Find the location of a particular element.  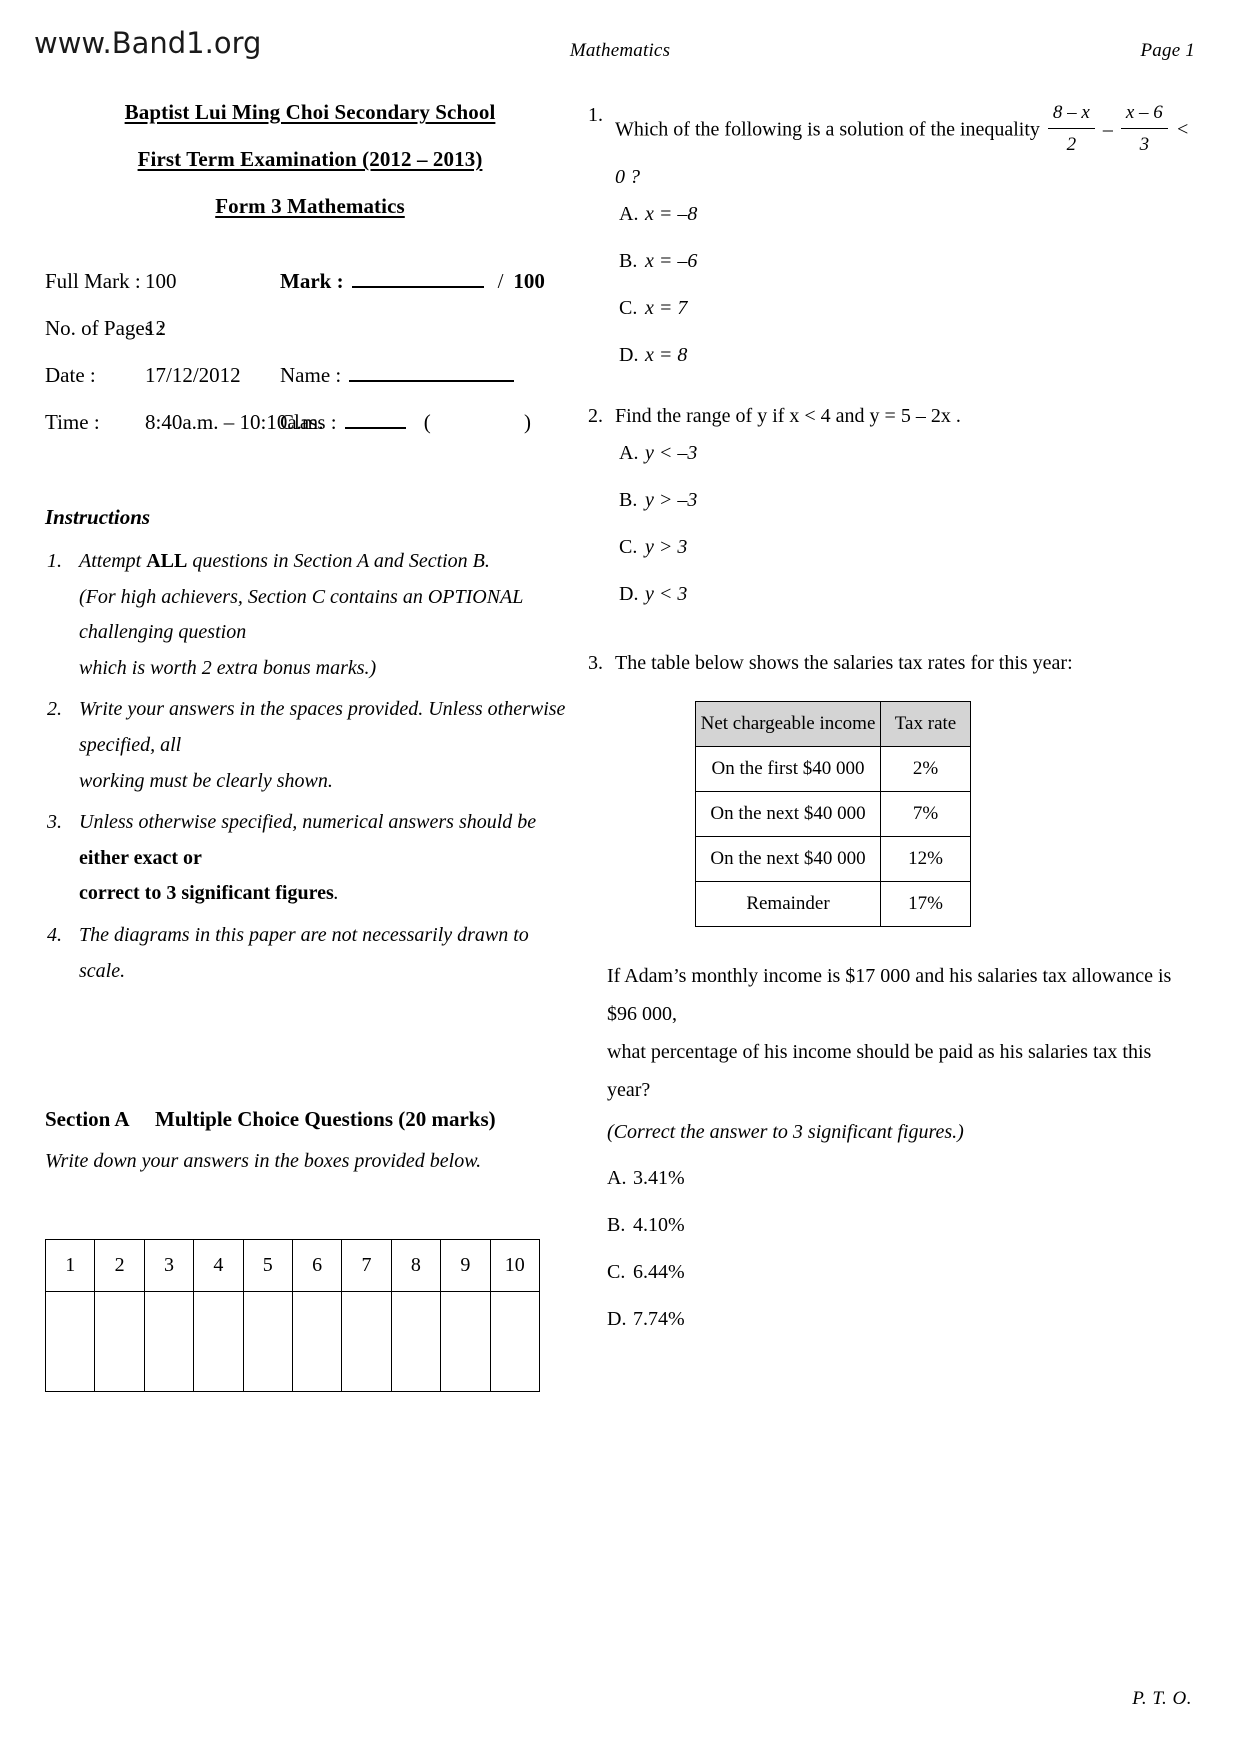

option-row: B. 4.10% is located at coordinates (901, 1225).